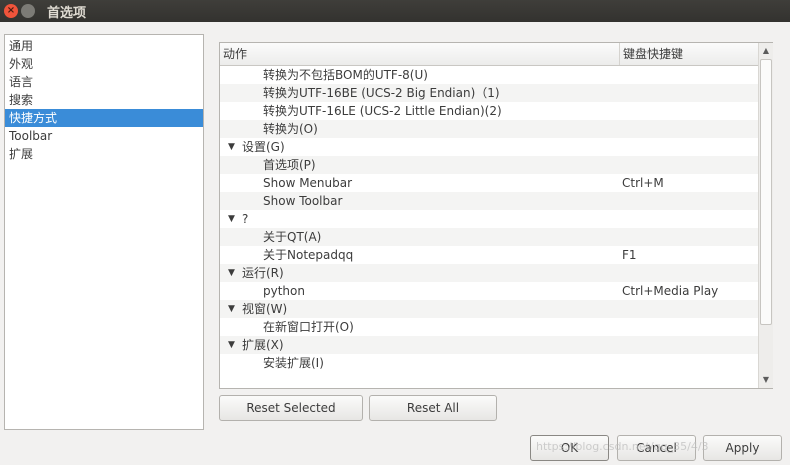 The image size is (790, 465). I want to click on action-cell: 设置(G), so click(263, 147).